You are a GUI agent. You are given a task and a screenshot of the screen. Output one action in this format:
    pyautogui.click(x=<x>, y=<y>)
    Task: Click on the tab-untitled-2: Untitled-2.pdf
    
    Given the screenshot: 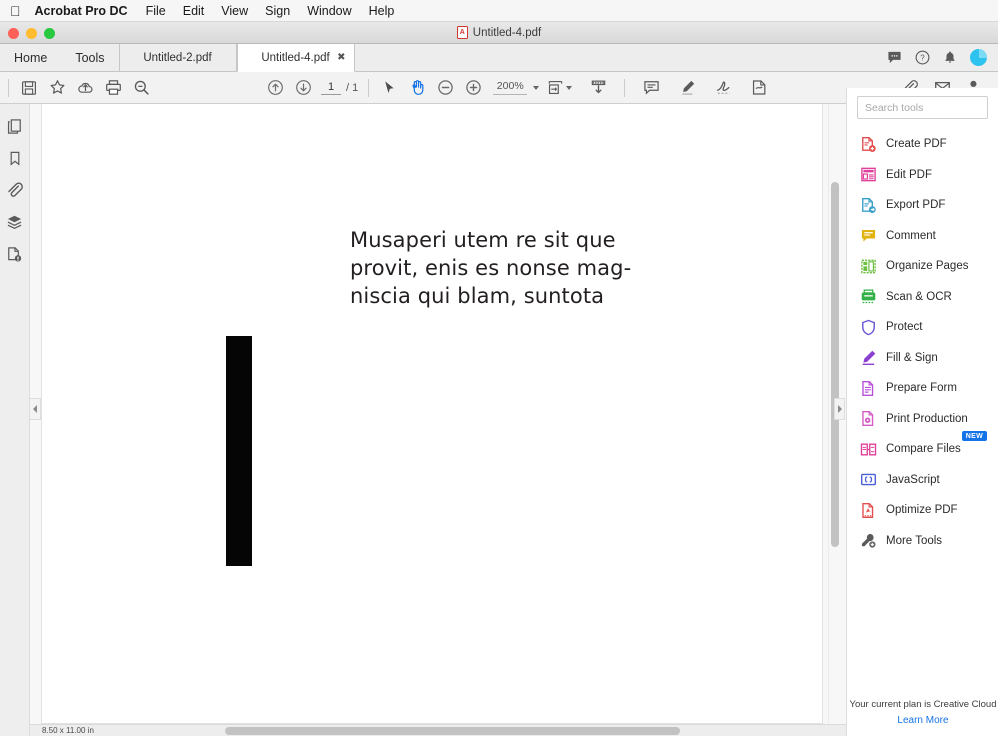 What is the action you would take?
    pyautogui.click(x=177, y=57)
    